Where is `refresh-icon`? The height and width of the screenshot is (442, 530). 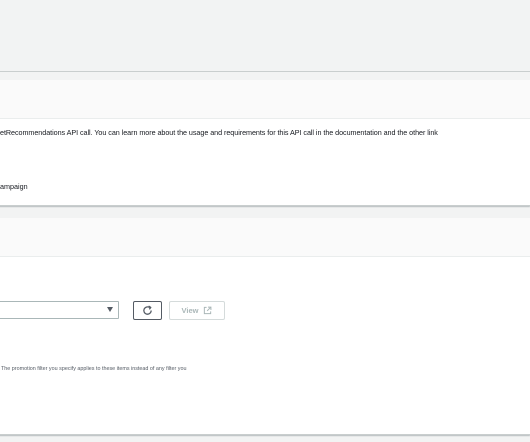
refresh-icon is located at coordinates (147, 310).